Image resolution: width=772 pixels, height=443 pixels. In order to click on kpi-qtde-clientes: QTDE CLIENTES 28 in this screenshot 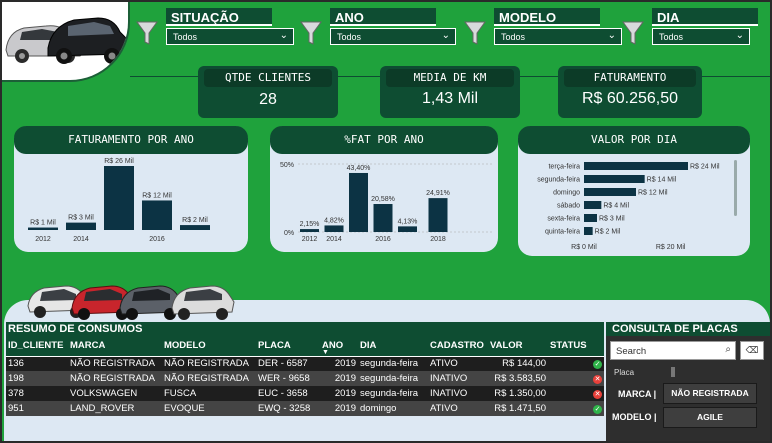, I will do `click(268, 92)`.